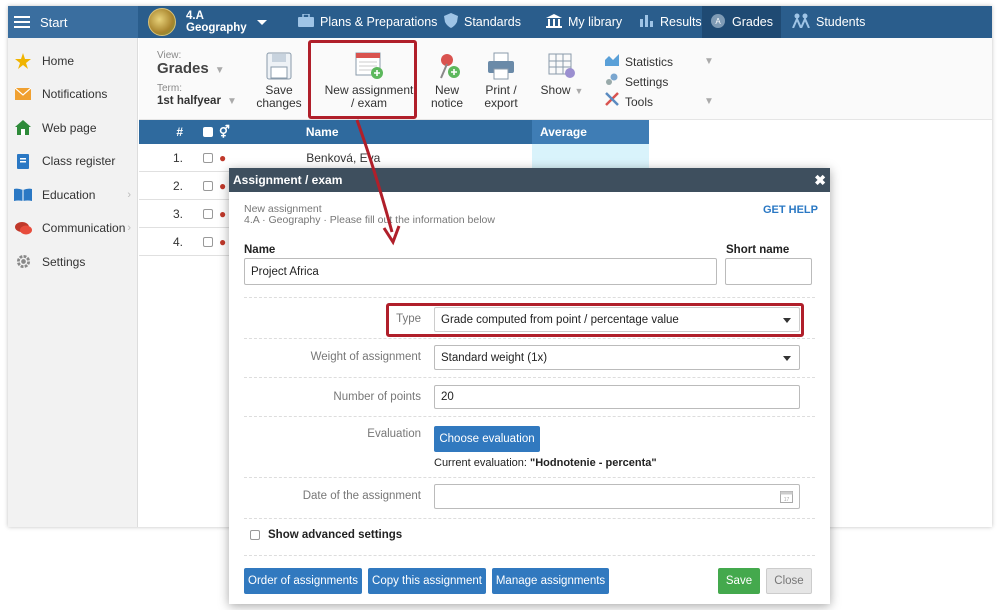 The image size is (1000, 610). Describe the element at coordinates (279, 66) in the screenshot. I see `floppy-disk-icon` at that location.